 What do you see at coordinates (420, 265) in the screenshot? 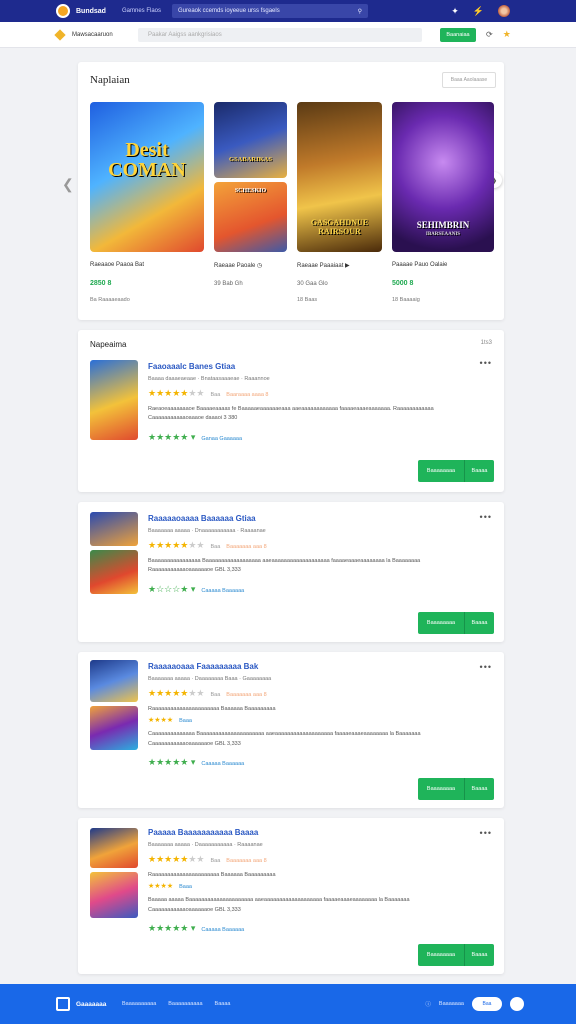
I see `card-name: Paaaae Pauo Oalaie` at bounding box center [420, 265].